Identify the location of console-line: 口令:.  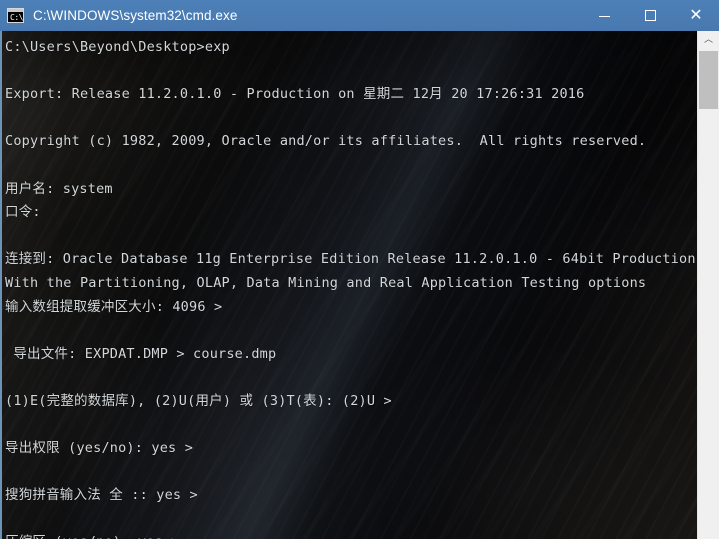
(23, 212).